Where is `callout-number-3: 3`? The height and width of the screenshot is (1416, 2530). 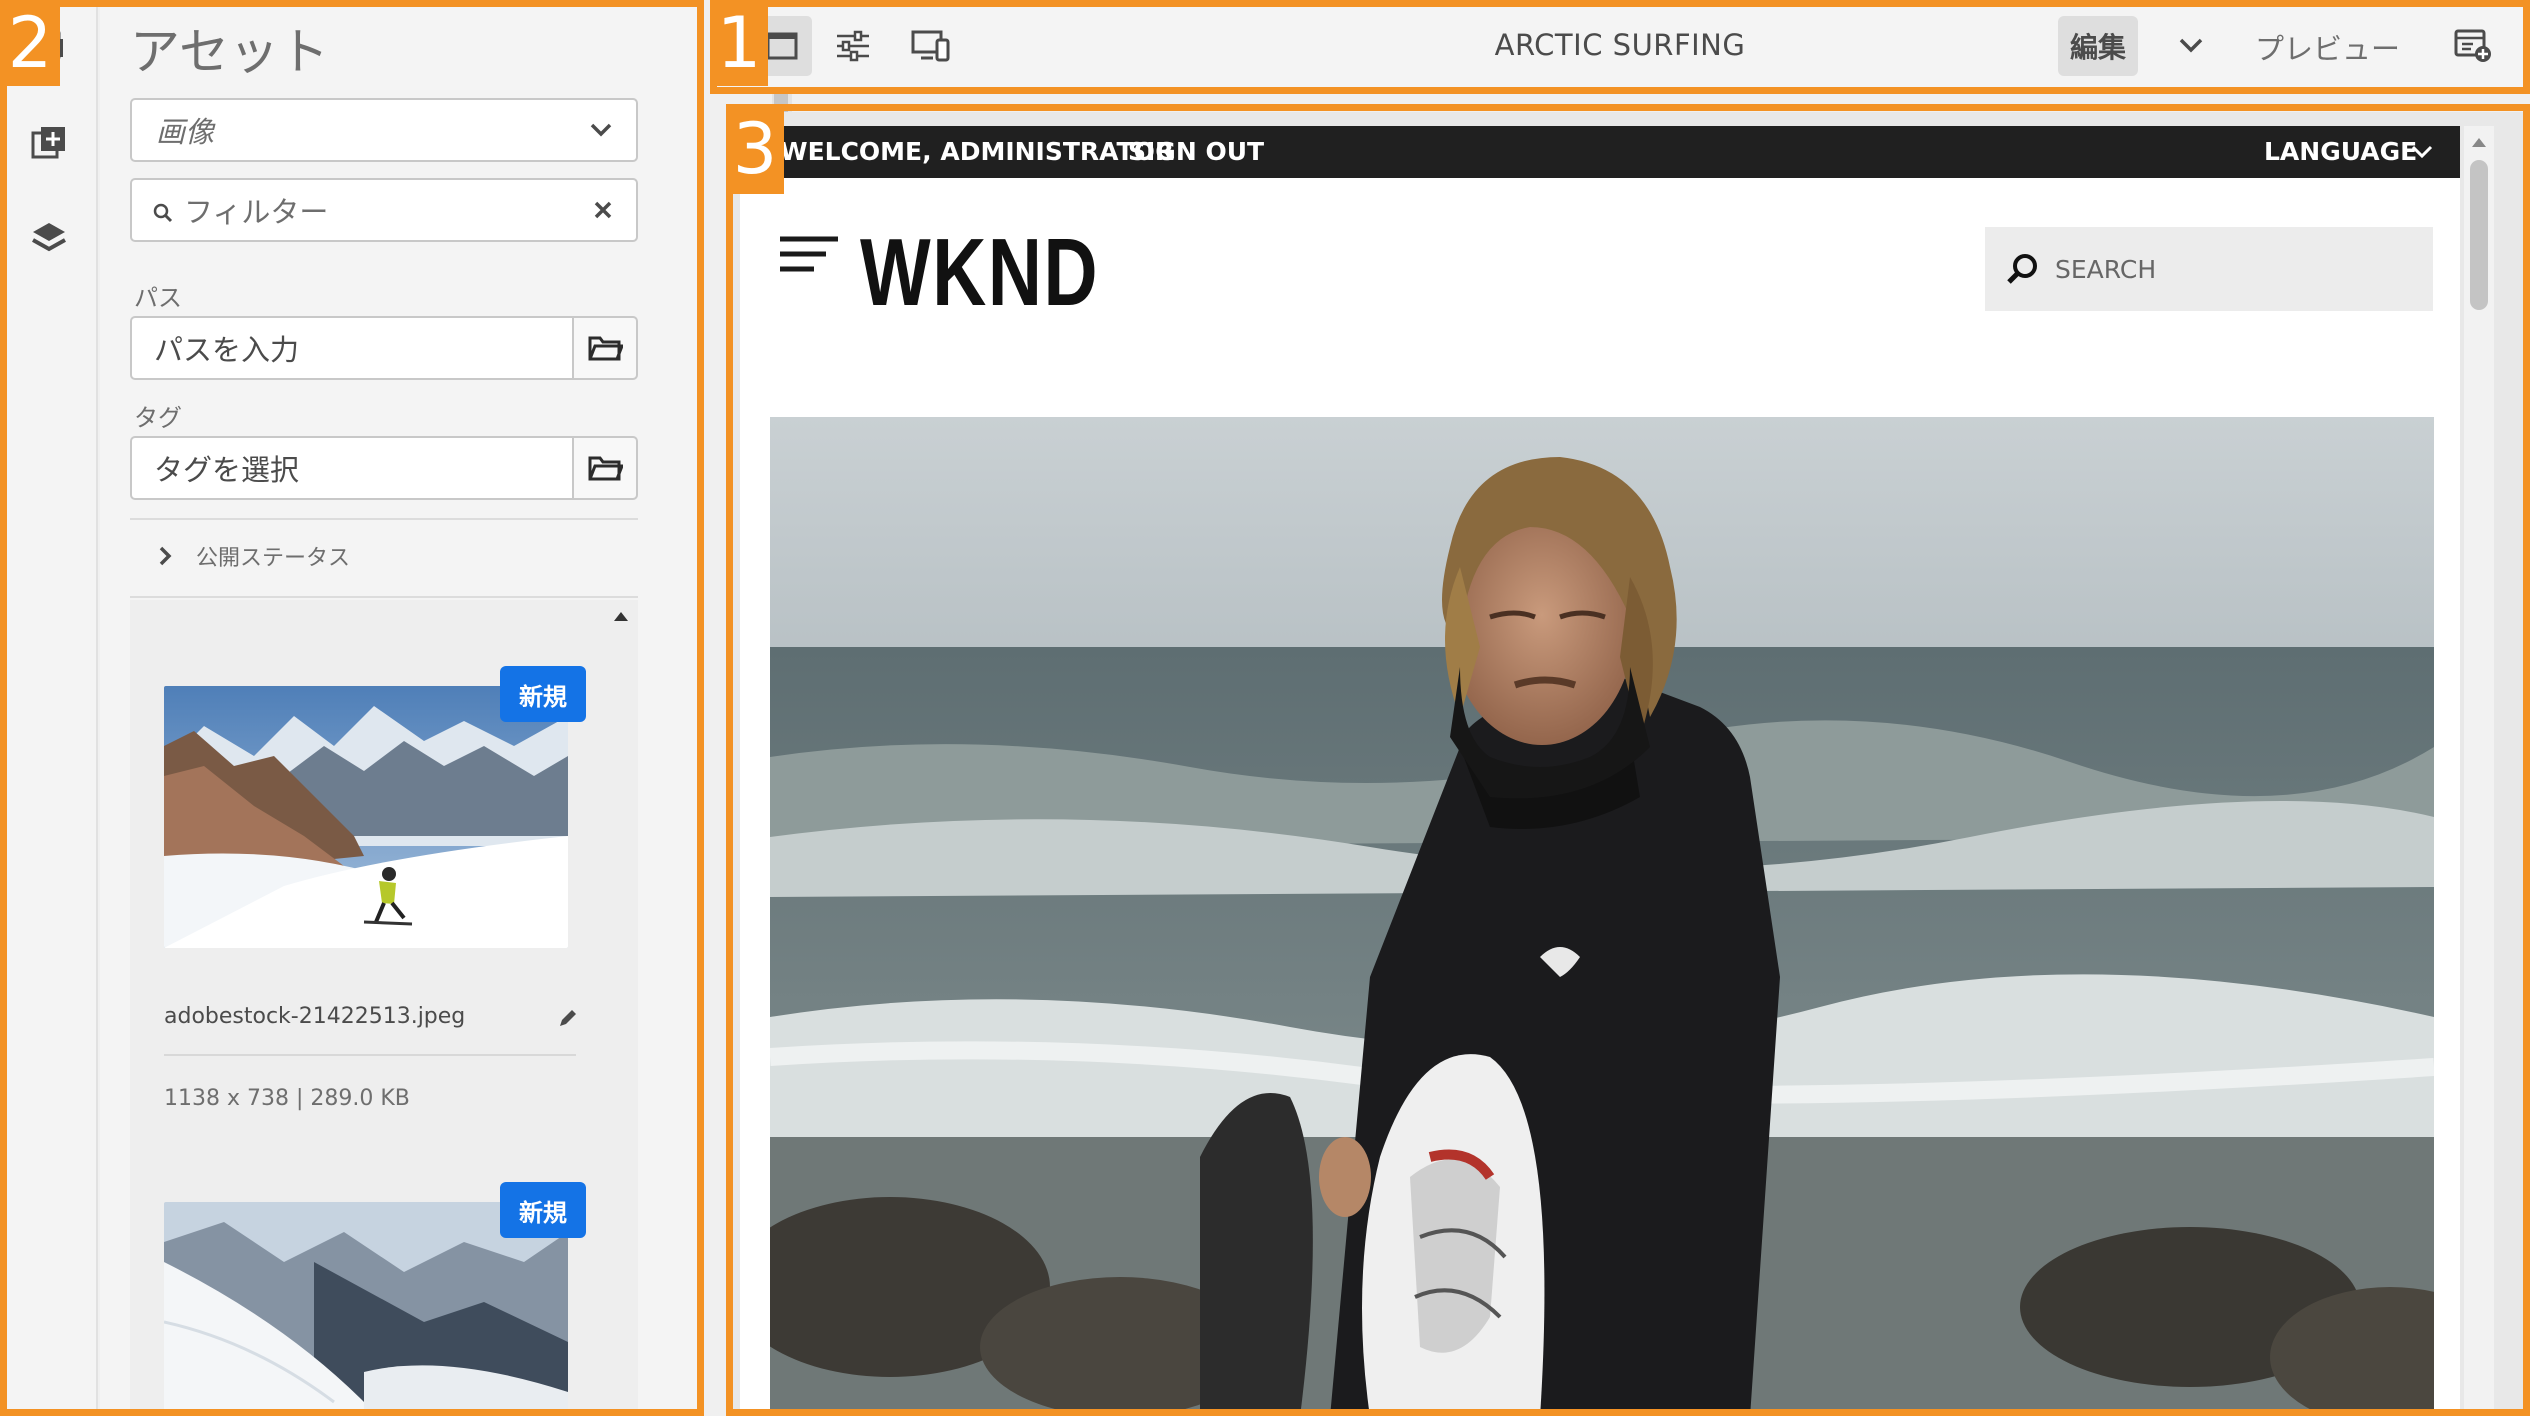
callout-number-3: 3 is located at coordinates (755, 149).